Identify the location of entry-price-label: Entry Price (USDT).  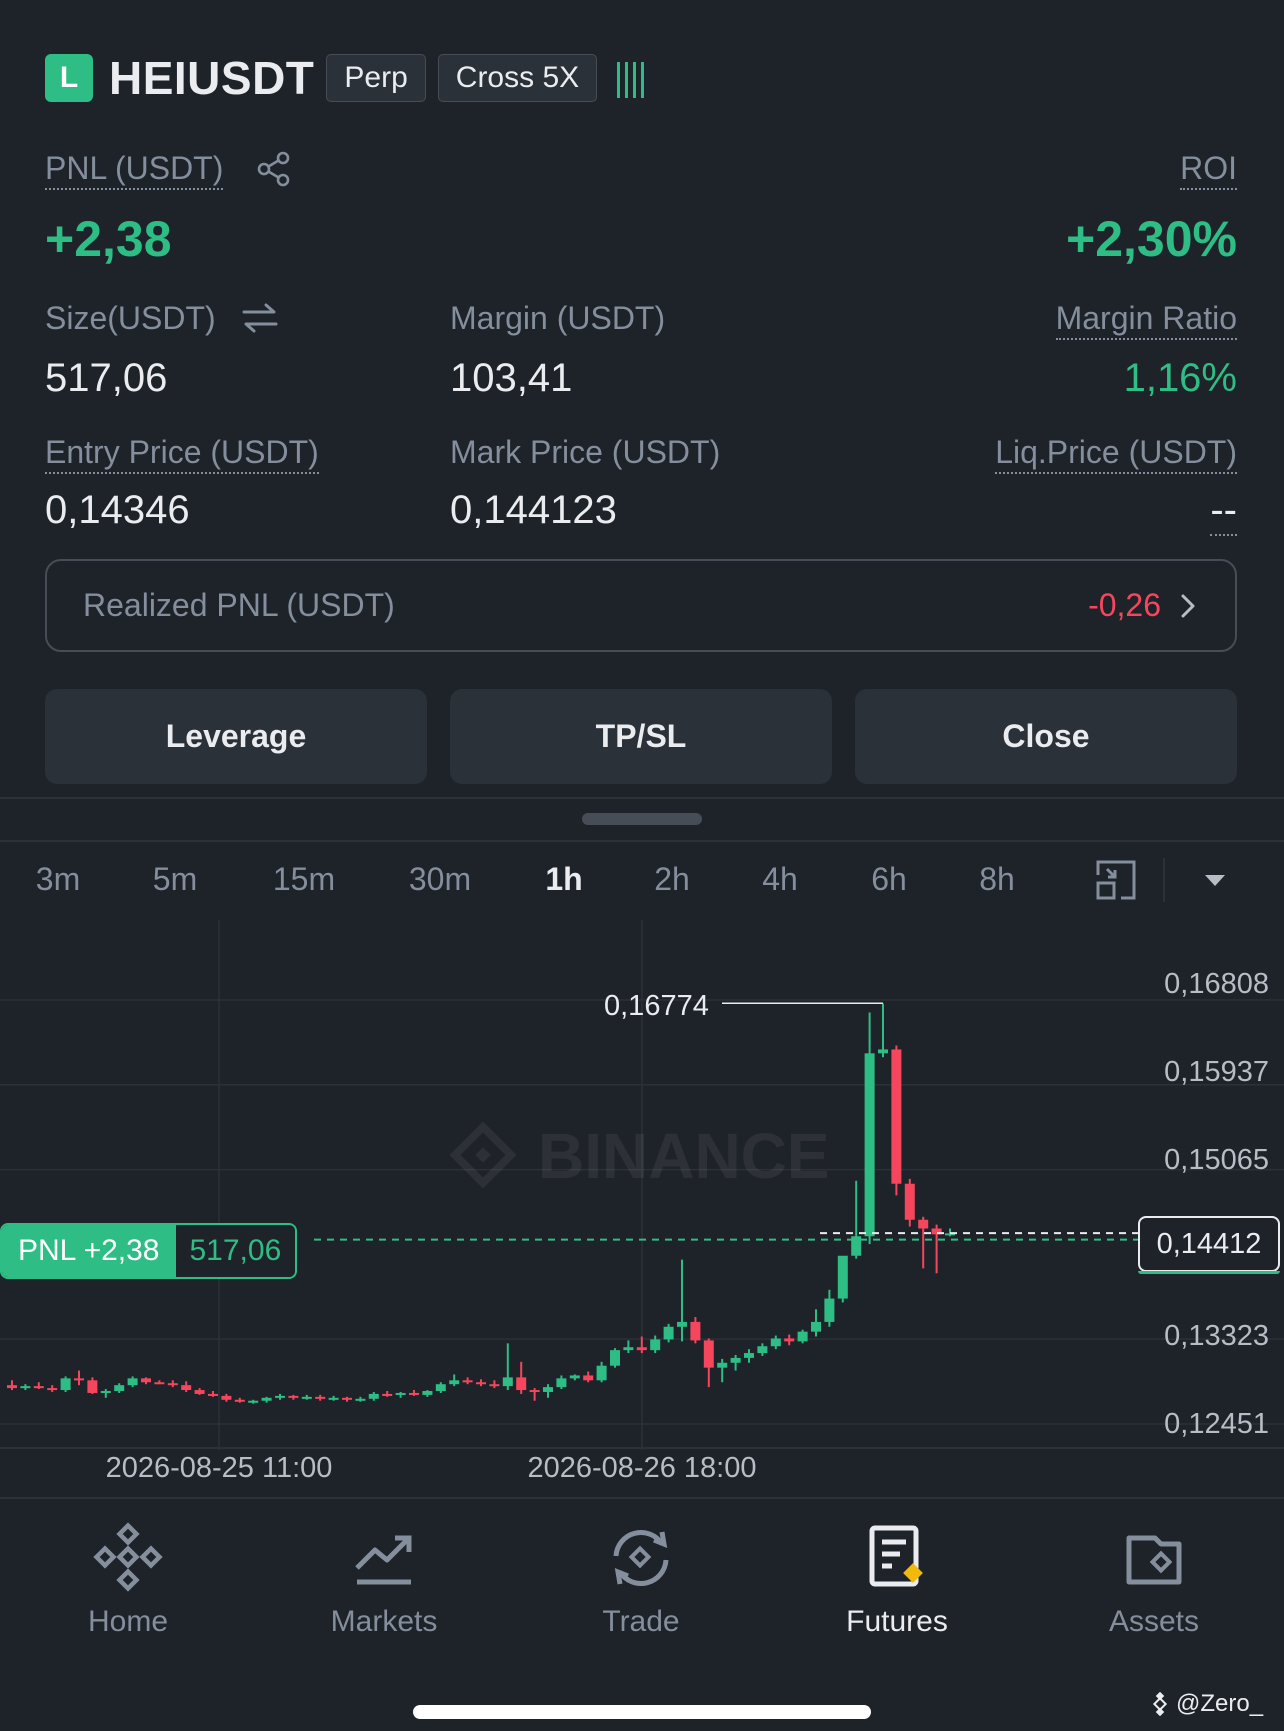
(182, 454).